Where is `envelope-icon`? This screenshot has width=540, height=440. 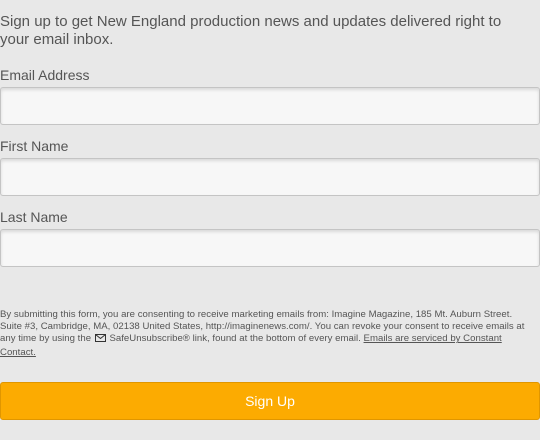
envelope-icon is located at coordinates (100, 340).